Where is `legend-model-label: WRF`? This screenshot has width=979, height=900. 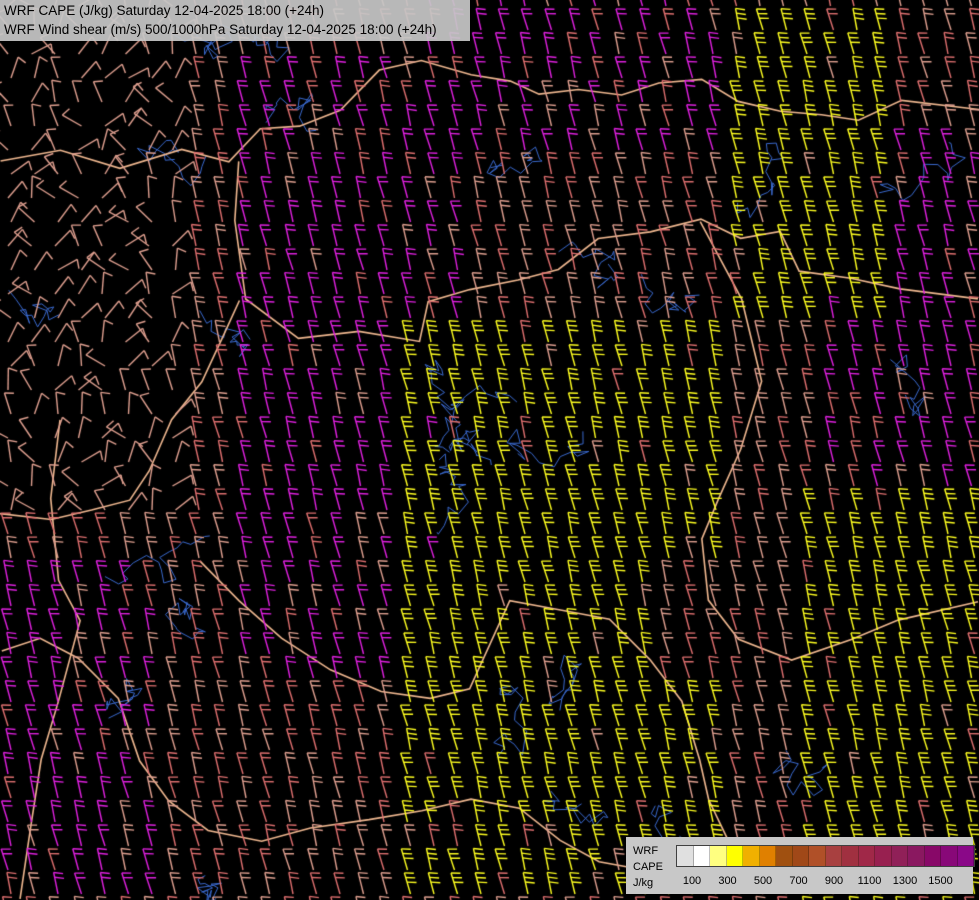
legend-model-label: WRF is located at coordinates (646, 851).